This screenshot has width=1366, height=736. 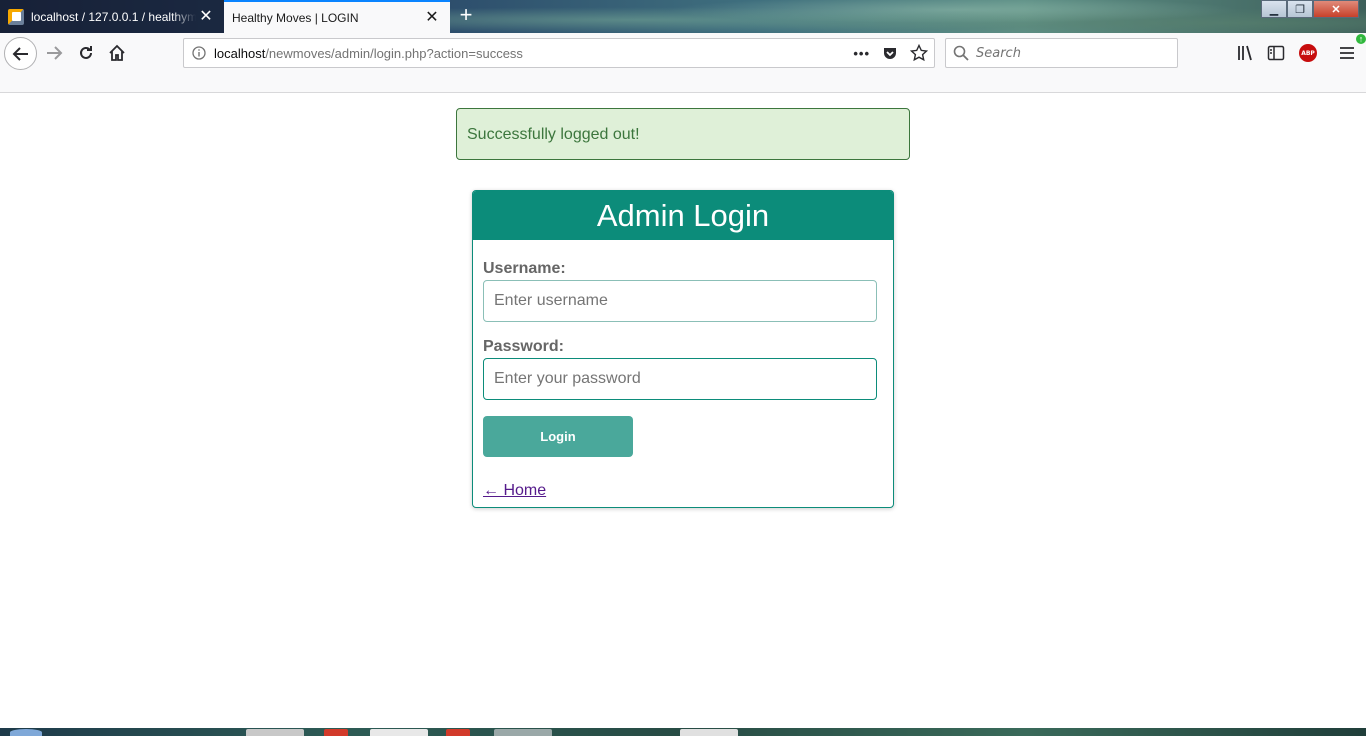 I want to click on login-button: Login, so click(x=558, y=436).